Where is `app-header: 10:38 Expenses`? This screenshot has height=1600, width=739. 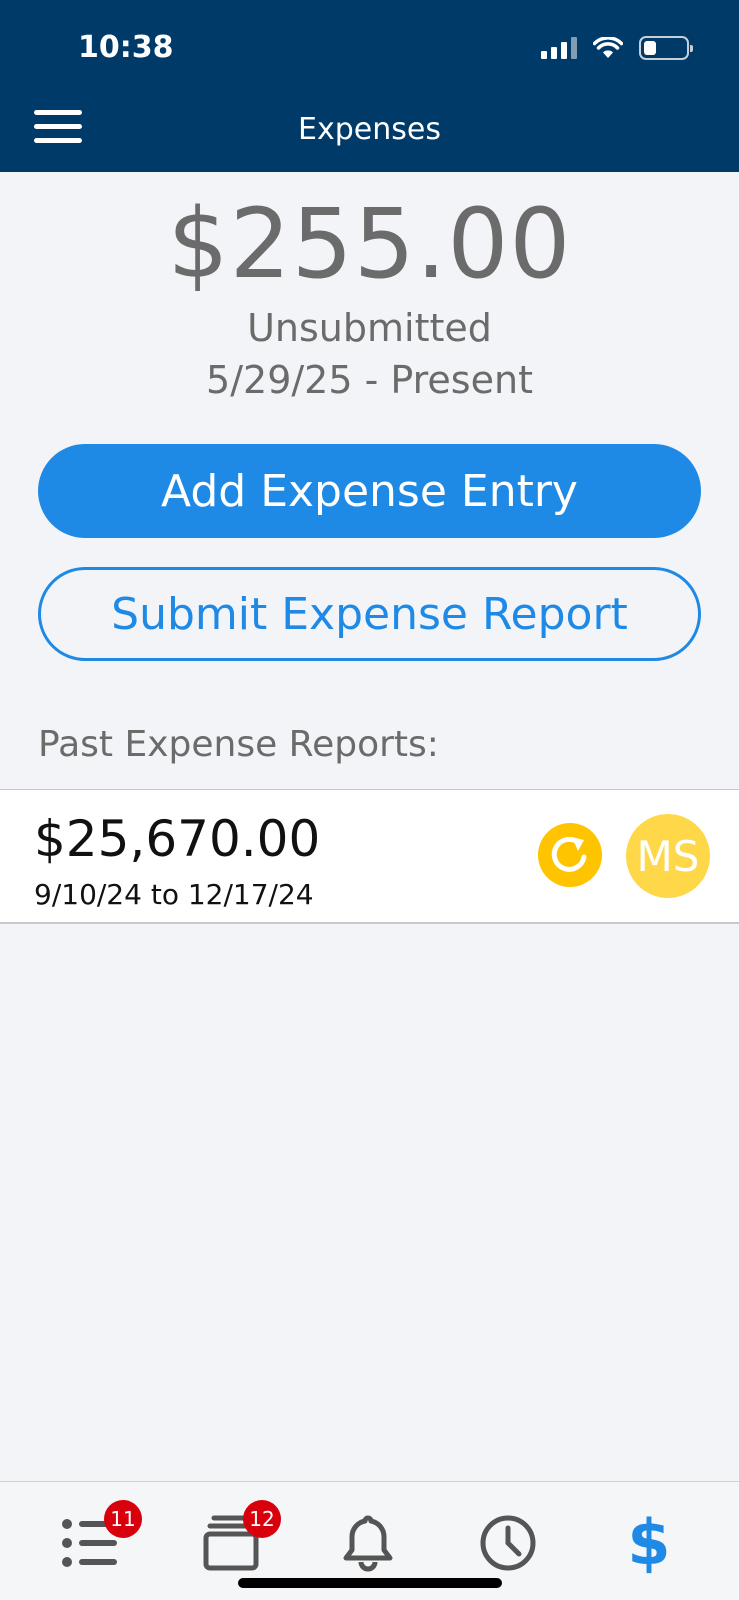
app-header: 10:38 Expenses is located at coordinates (369, 86).